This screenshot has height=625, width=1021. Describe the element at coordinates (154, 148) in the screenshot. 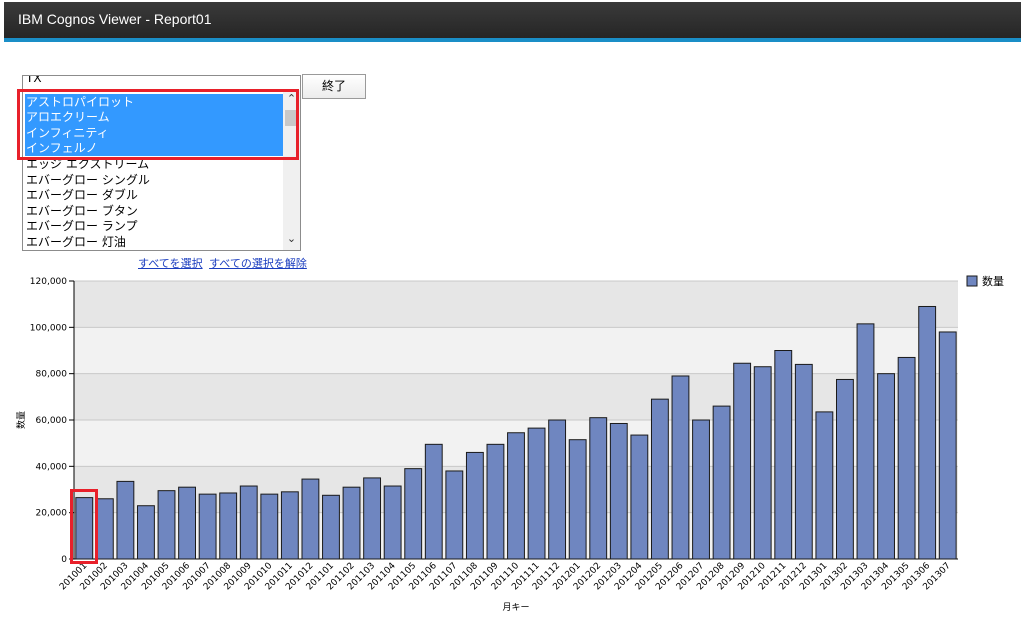

I see `listbox-option: インフェルノ` at that location.